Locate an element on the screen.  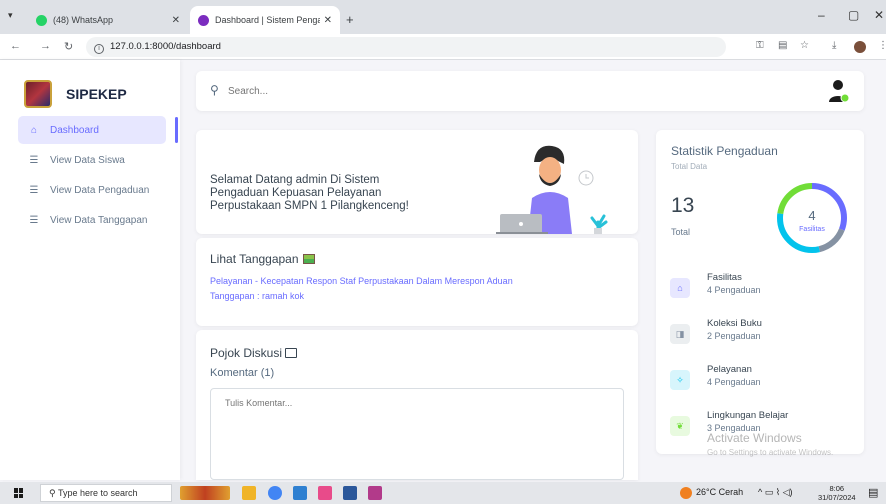
tanggapan-title-text: Lihat Tanggapan is located at coordinates (254, 259).